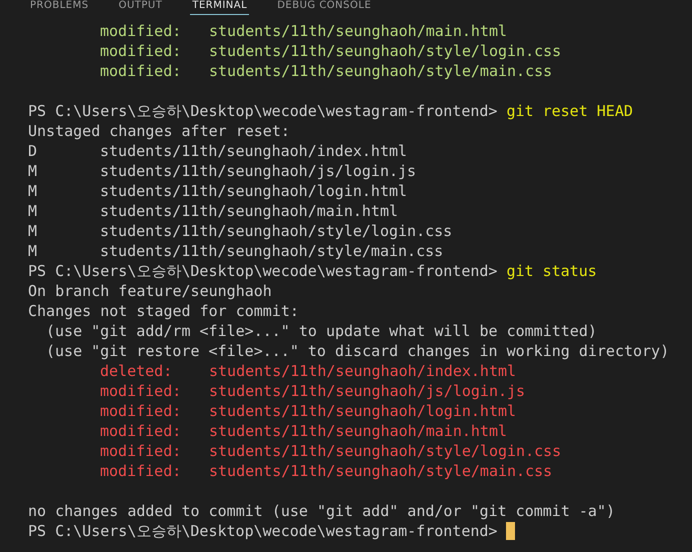  I want to click on file-status: deleted:, so click(137, 371).